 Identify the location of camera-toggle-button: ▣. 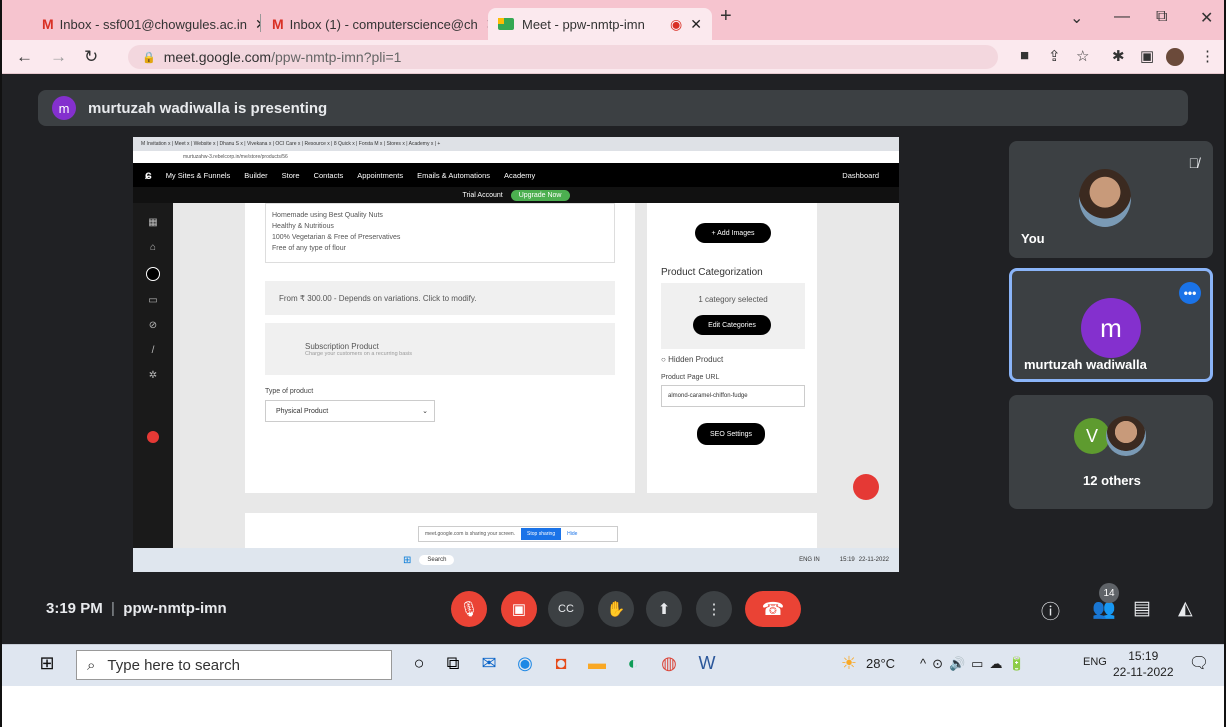
(519, 609).